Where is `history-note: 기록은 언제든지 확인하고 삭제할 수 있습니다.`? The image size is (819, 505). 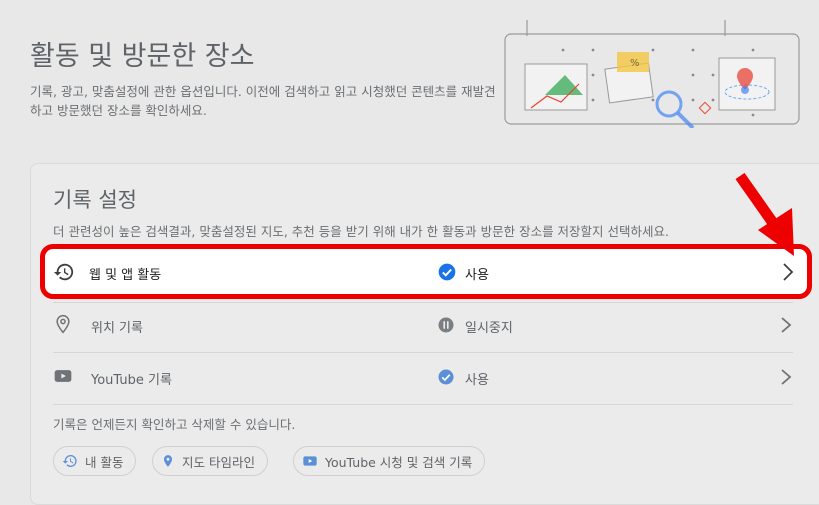
history-note: 기록은 언제든지 확인하고 삭제할 수 있습니다. is located at coordinates (174, 424).